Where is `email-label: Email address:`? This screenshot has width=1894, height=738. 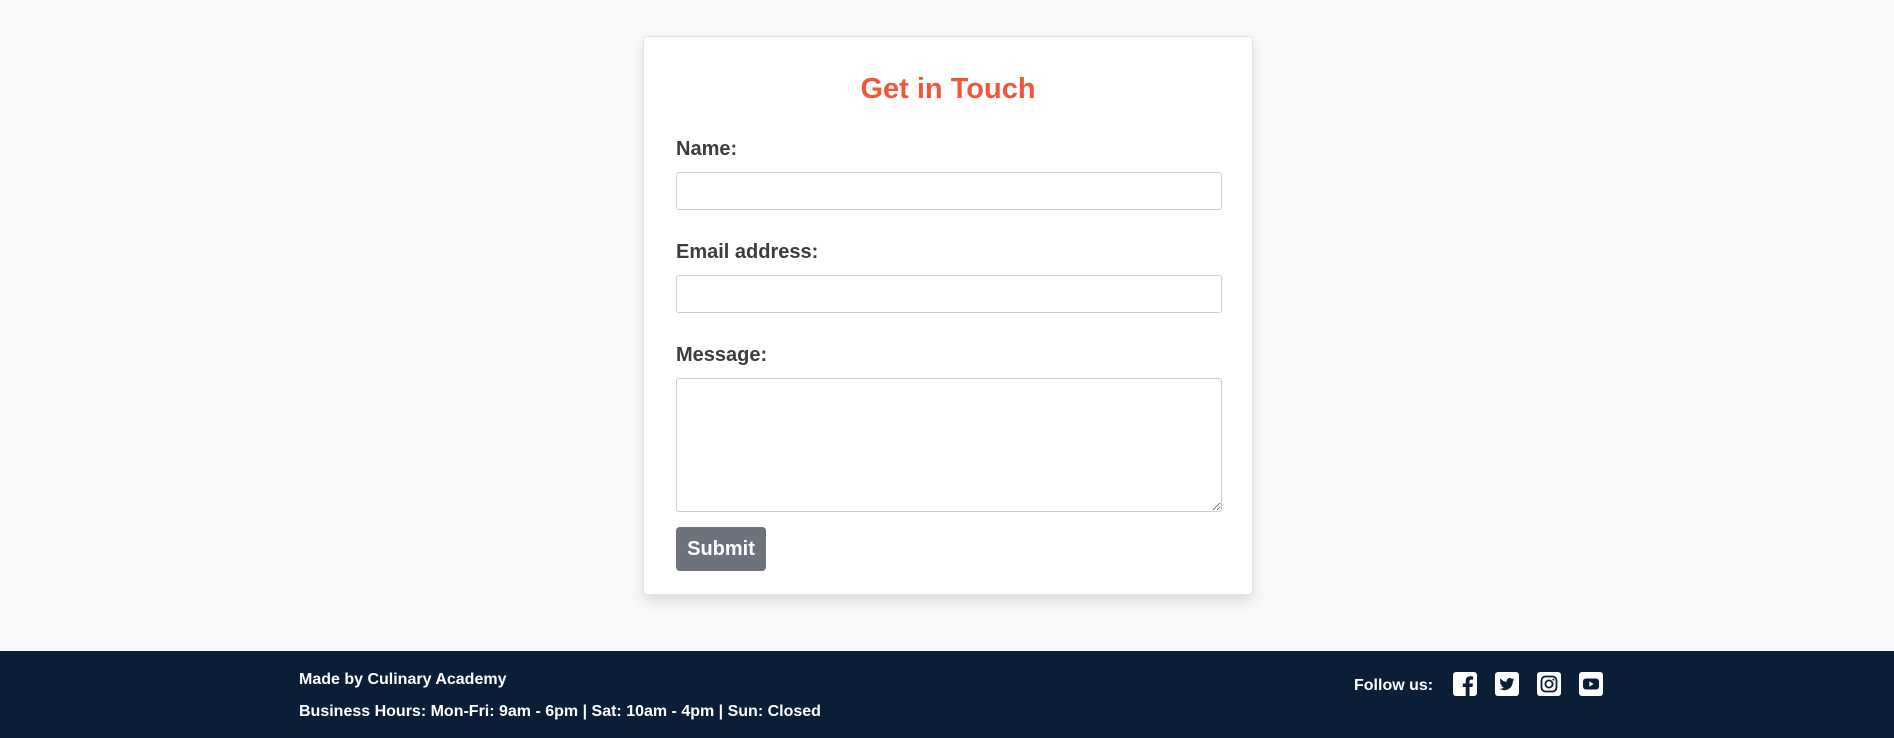 email-label: Email address: is located at coordinates (747, 252).